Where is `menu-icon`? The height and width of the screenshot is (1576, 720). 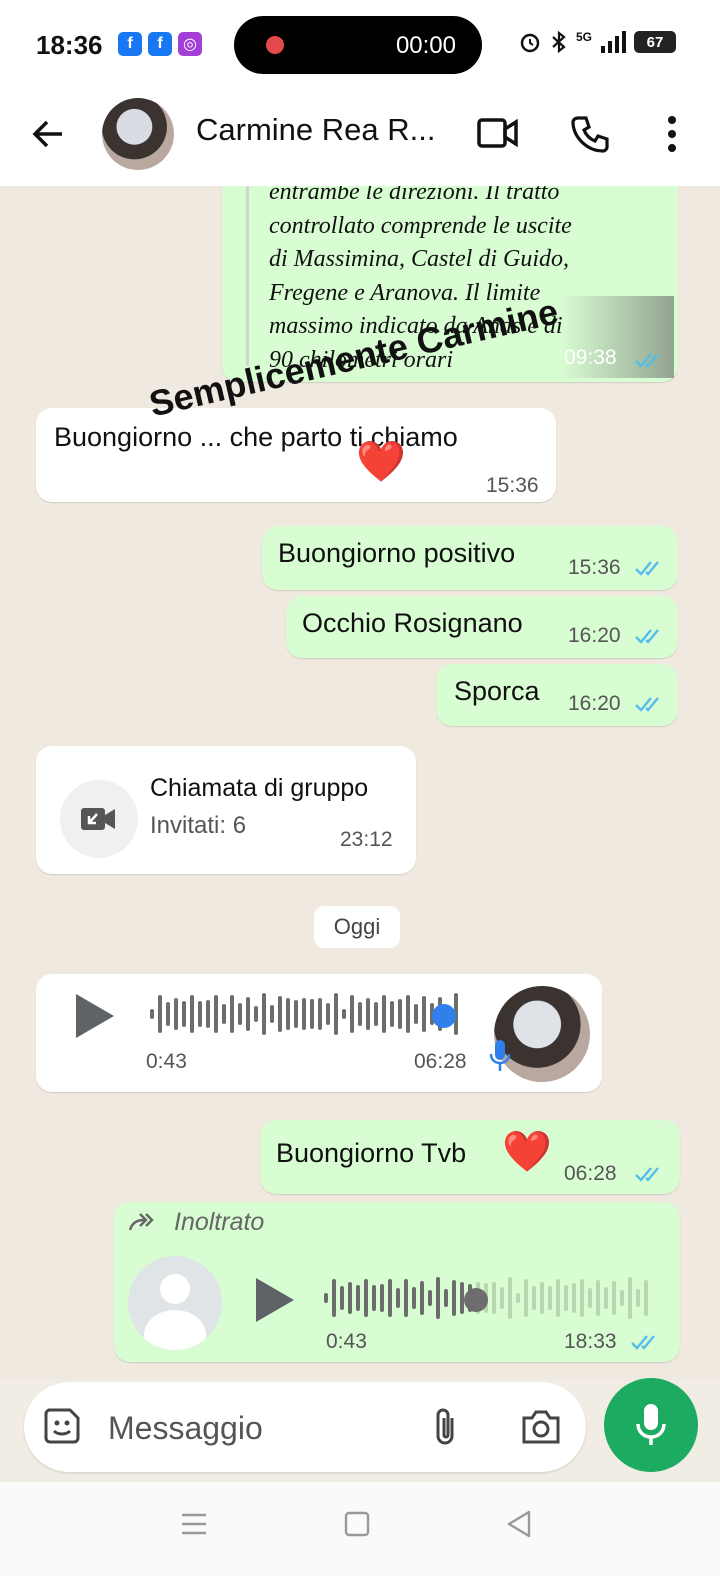
menu-icon is located at coordinates (194, 1524).